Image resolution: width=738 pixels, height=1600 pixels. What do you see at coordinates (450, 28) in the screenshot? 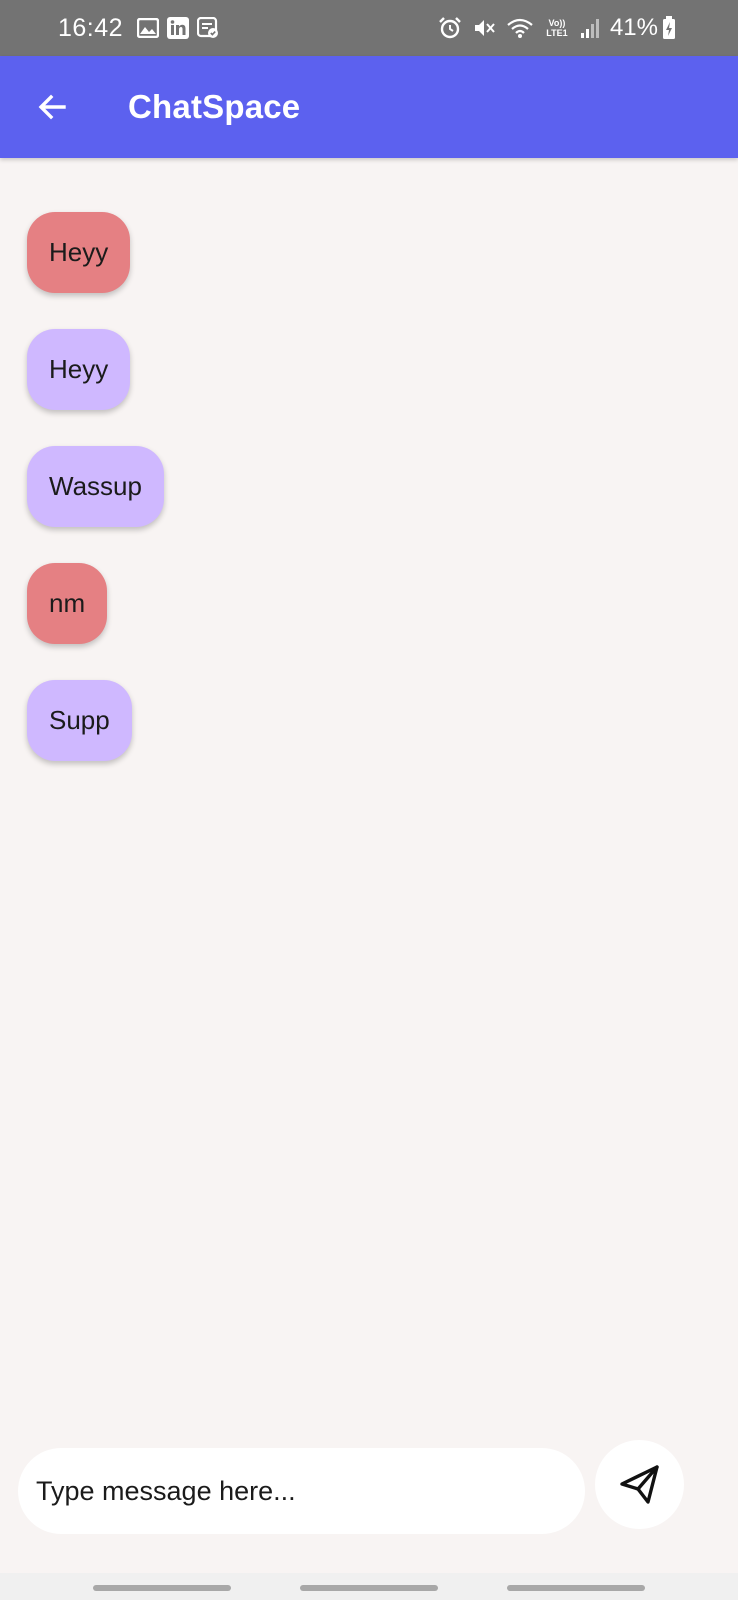
I see `alarm-icon` at bounding box center [450, 28].